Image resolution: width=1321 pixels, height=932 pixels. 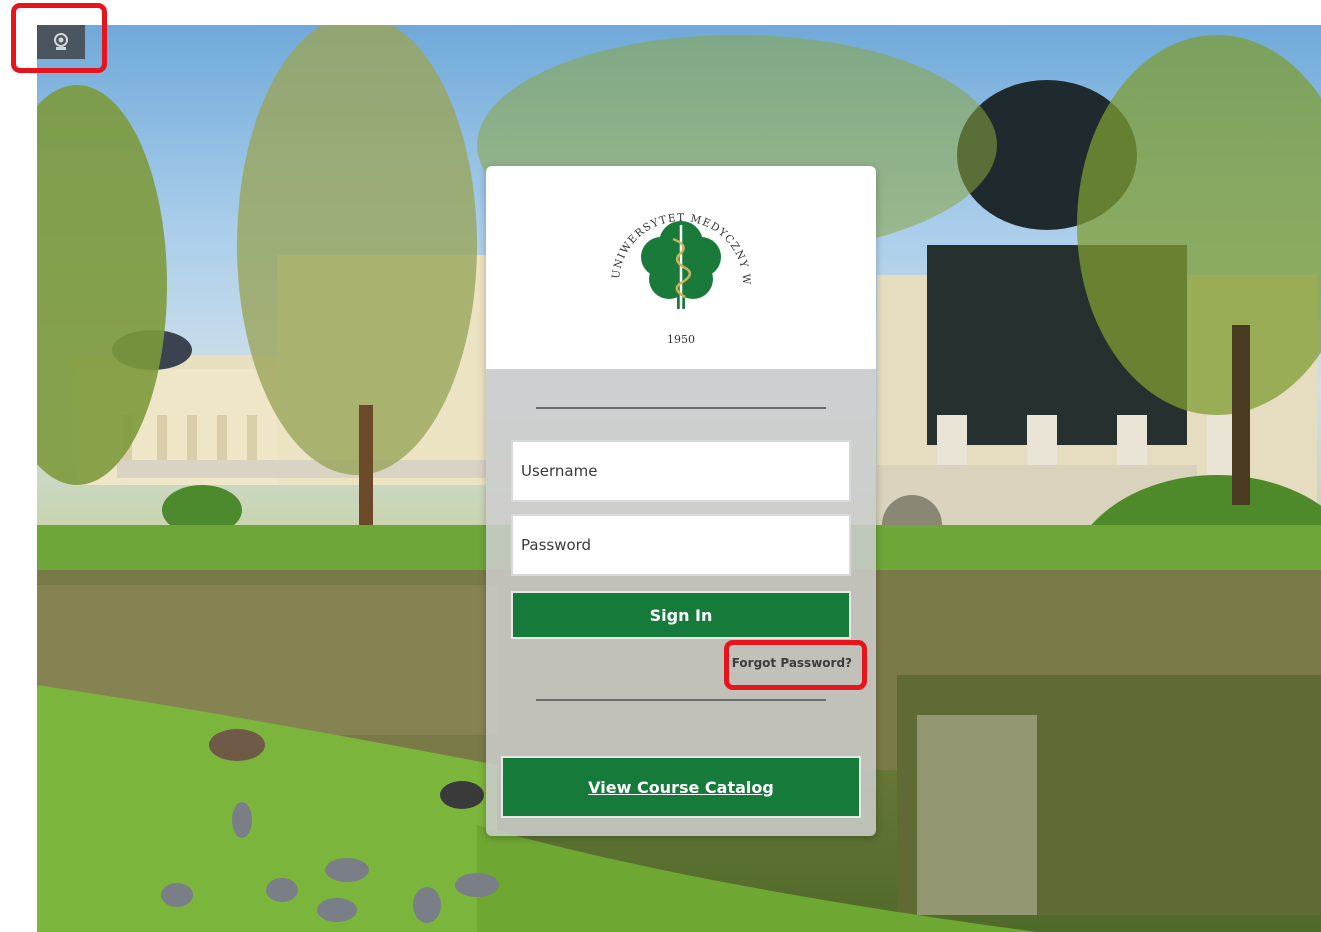 I want to click on webcam-button, so click(x=61, y=42).